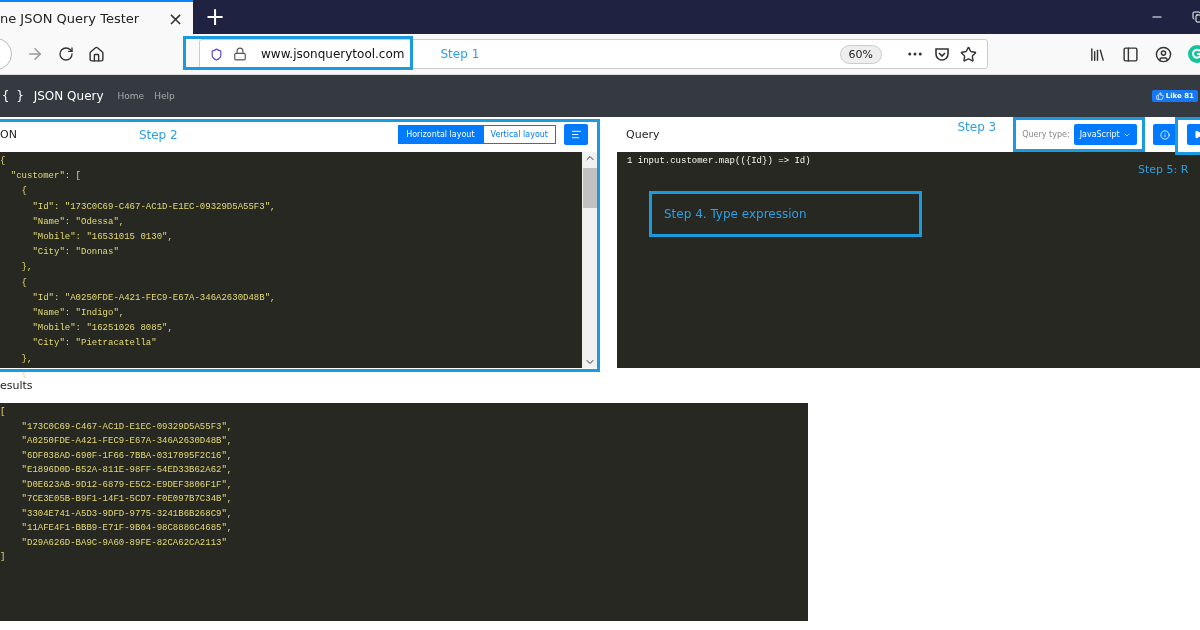 The image size is (1200, 630). I want to click on nav-link: Help, so click(164, 96).